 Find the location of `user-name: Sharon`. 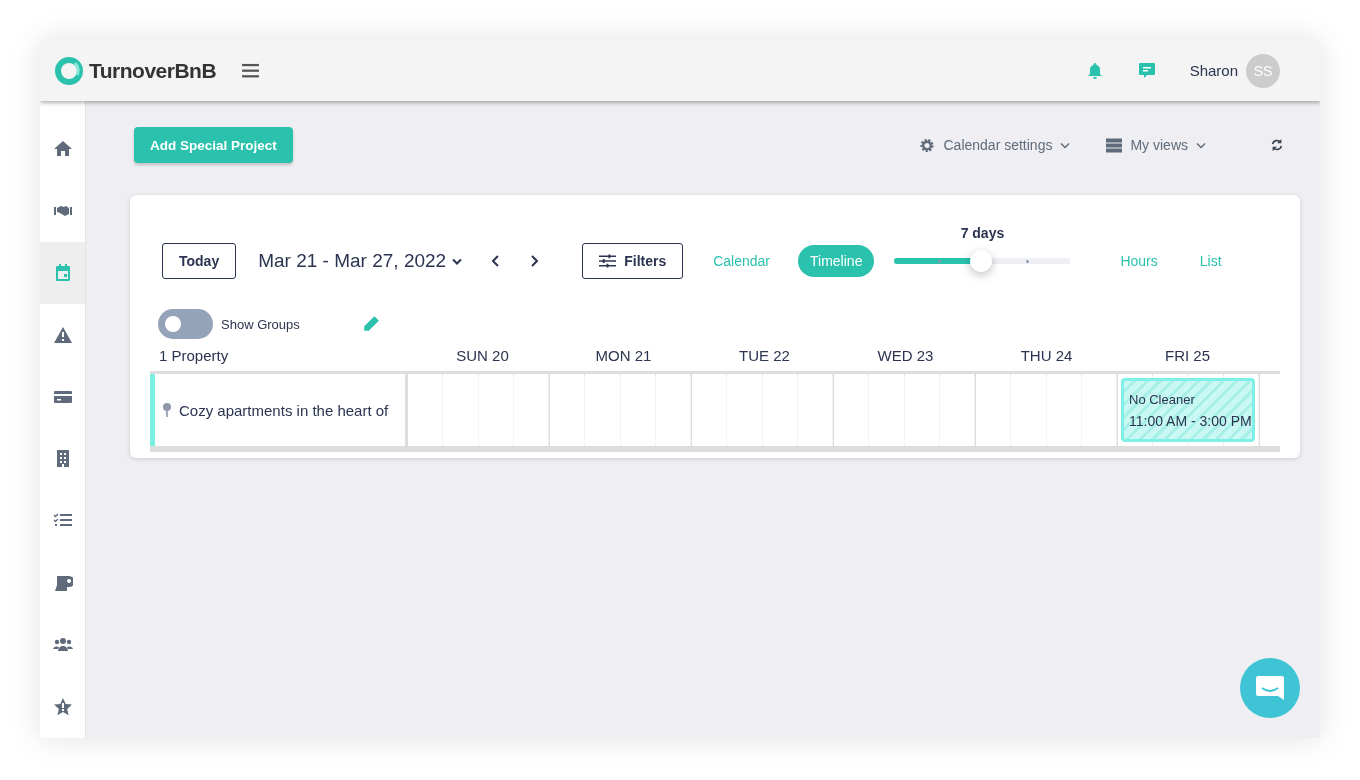

user-name: Sharon is located at coordinates (1213, 70).